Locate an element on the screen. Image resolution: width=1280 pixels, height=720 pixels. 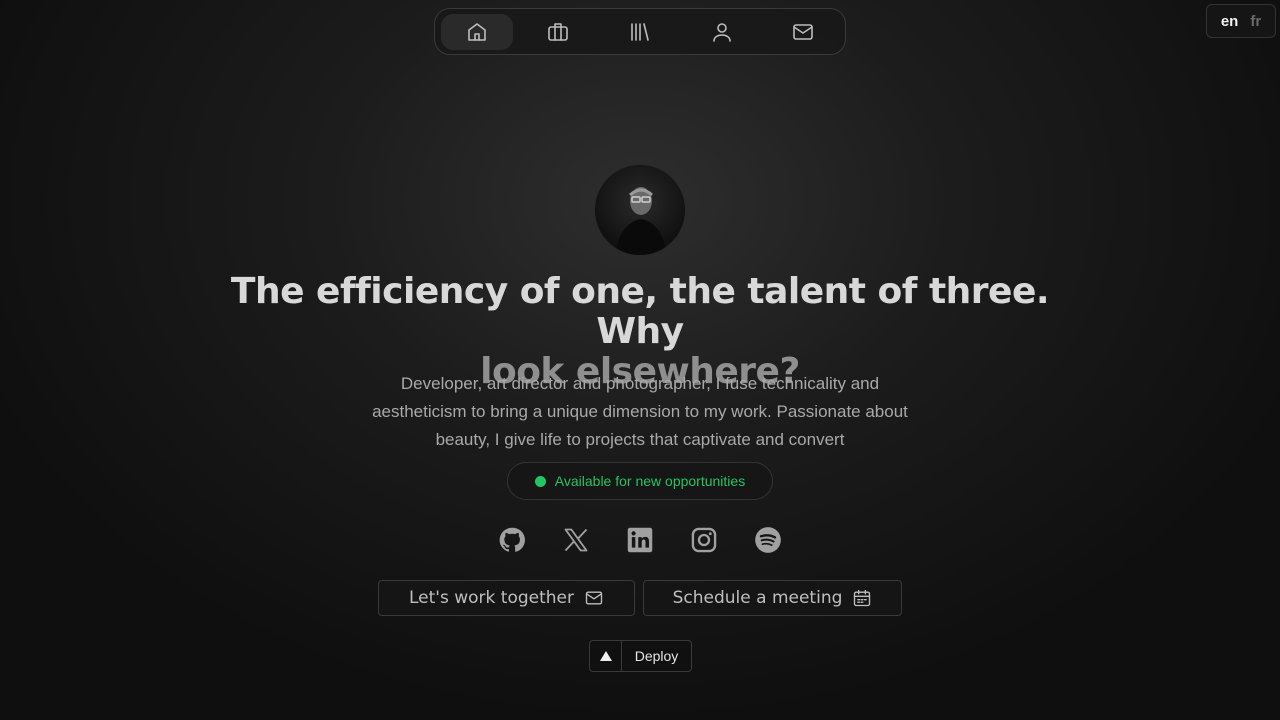
spotify-icon is located at coordinates (768, 540).